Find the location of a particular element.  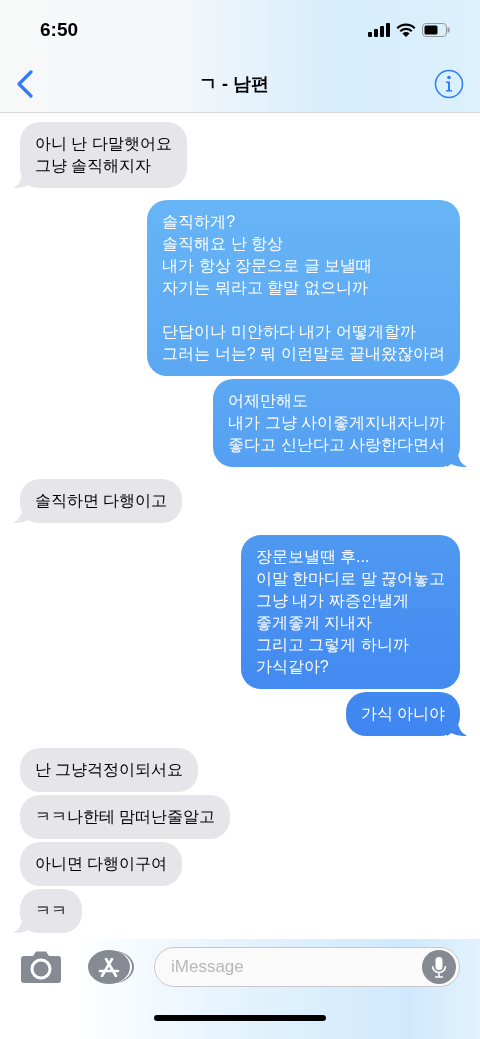

wifi-icon is located at coordinates (406, 29).